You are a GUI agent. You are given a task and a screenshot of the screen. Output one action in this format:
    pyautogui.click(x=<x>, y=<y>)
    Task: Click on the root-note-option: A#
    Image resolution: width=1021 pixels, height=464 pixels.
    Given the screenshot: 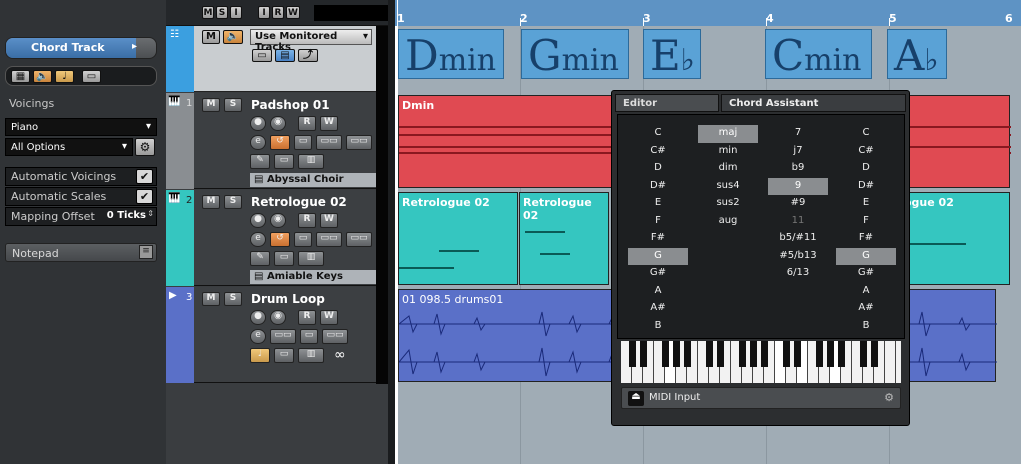 What is the action you would take?
    pyautogui.click(x=658, y=309)
    